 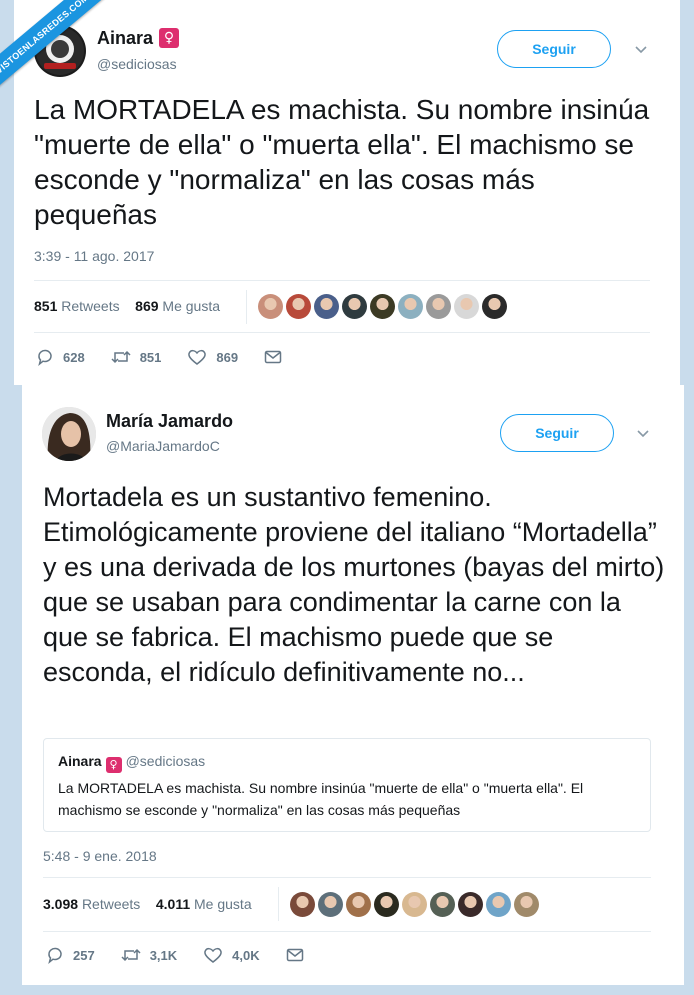 What do you see at coordinates (80, 761) in the screenshot?
I see `quoted-author-name: Ainara` at bounding box center [80, 761].